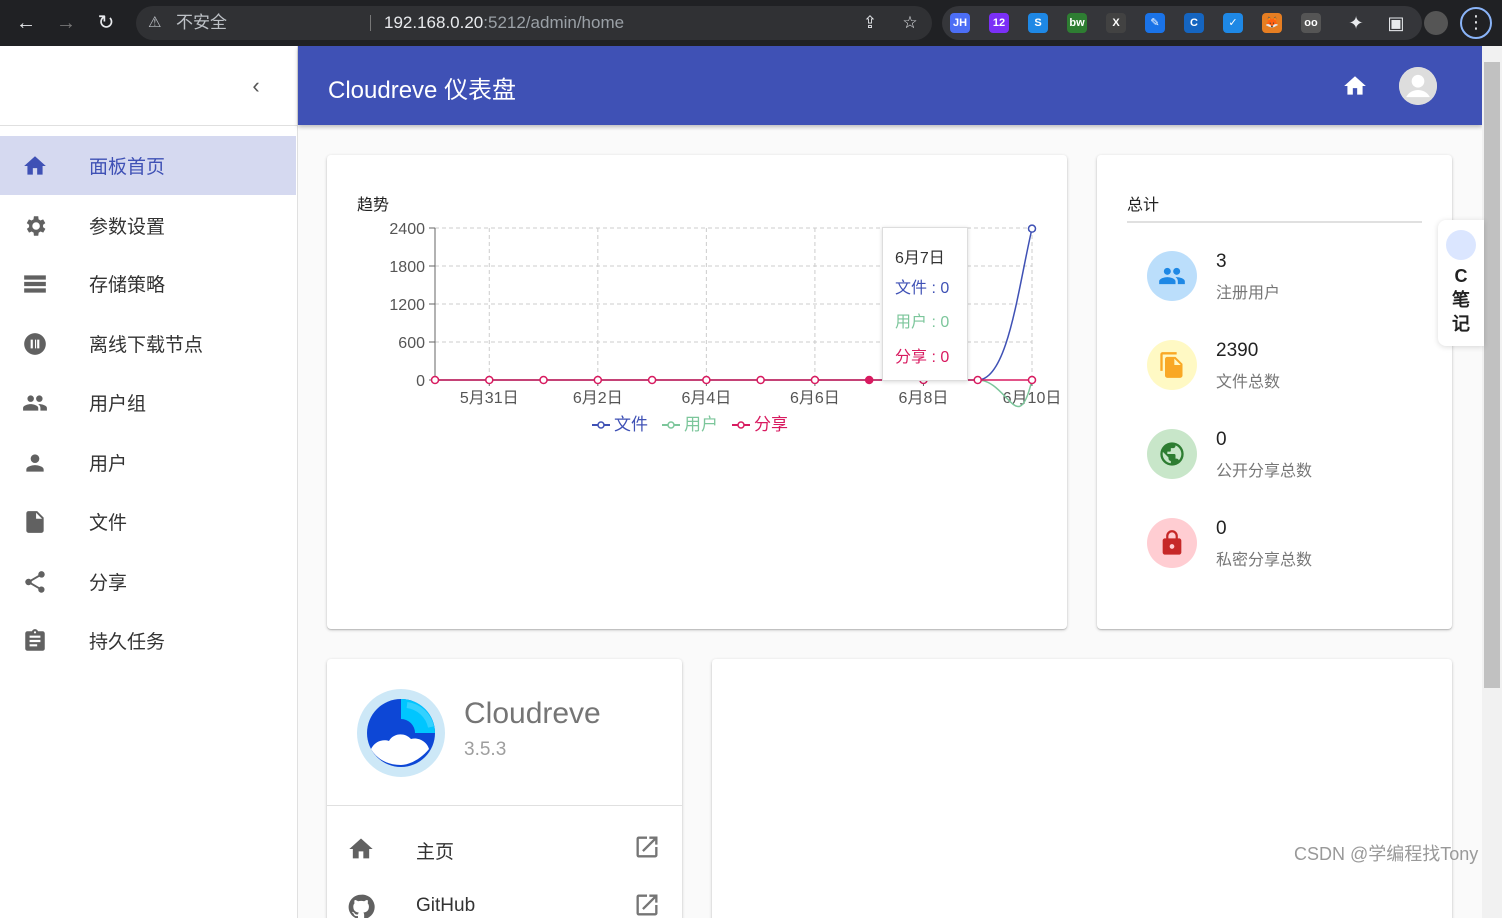 This screenshot has width=1502, height=918. Describe the element at coordinates (148, 283) in the screenshot. I see `sidebar-item-3: 存储策略` at that location.